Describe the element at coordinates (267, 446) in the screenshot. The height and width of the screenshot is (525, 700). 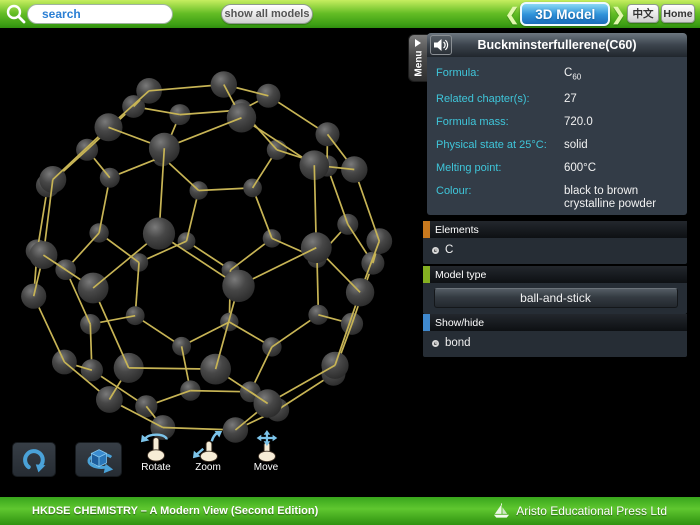
I see `move-gesture-icon` at that location.